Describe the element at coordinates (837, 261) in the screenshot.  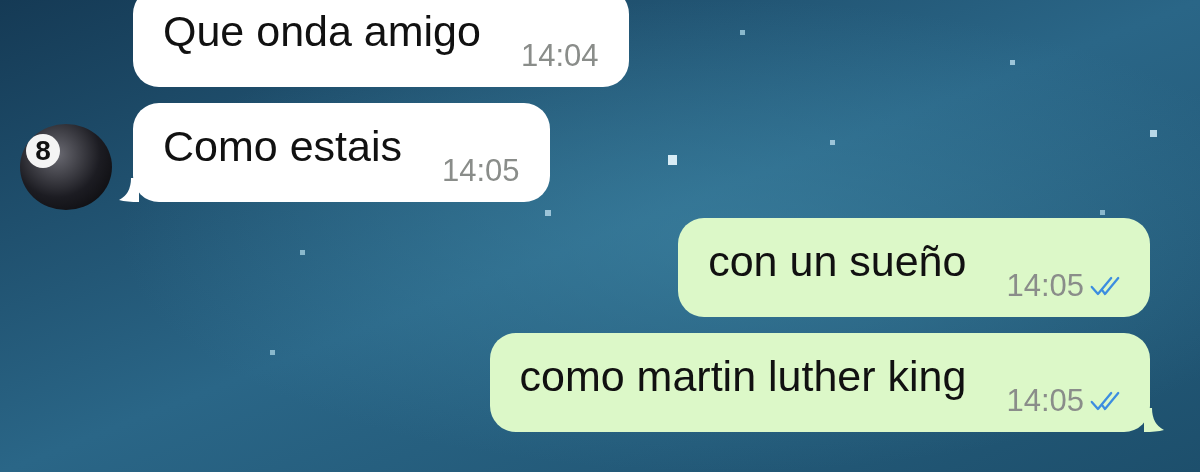
I see `message-text: con un sueño` at that location.